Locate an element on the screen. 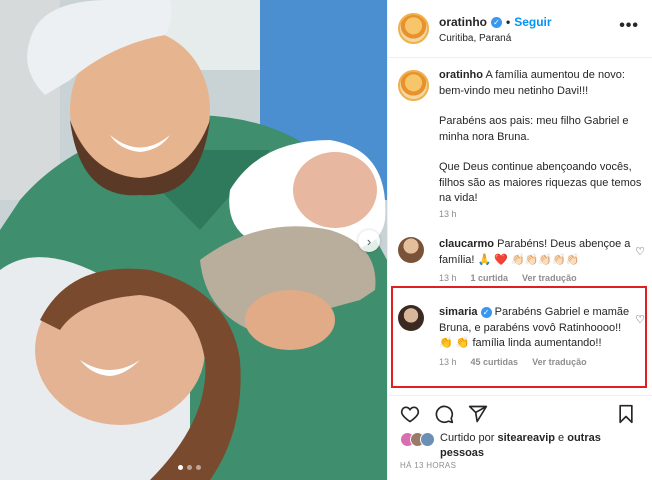  post-username: oratinho is located at coordinates (463, 22).